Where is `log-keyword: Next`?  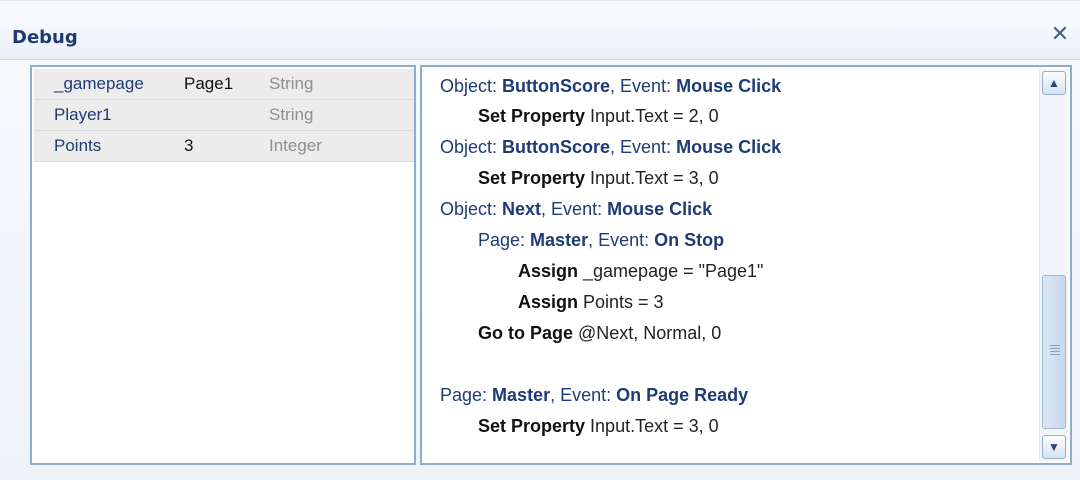 log-keyword: Next is located at coordinates (522, 209).